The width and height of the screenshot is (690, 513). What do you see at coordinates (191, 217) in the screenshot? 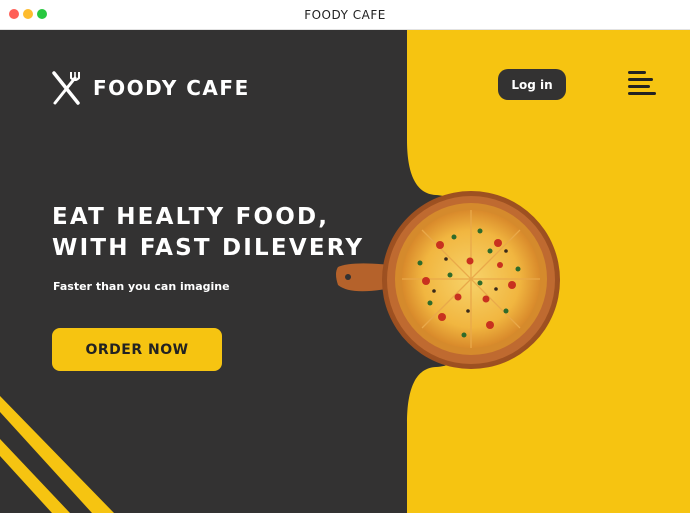
I see `hero-headline-line-1: EAT HEALTY FOOD,` at bounding box center [191, 217].